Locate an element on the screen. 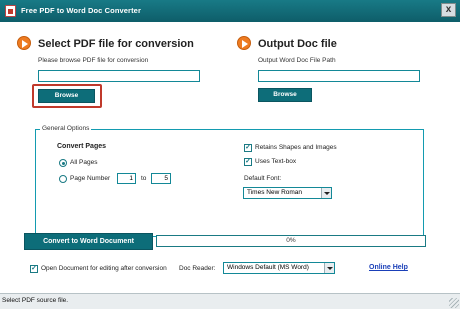 This screenshot has height=309, width=460. convert-button: Convert to Word Document is located at coordinates (88, 241).